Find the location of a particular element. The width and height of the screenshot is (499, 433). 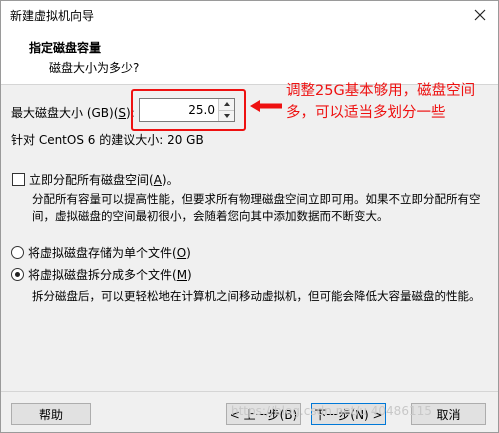

spinner-up-button is located at coordinates (226, 105).